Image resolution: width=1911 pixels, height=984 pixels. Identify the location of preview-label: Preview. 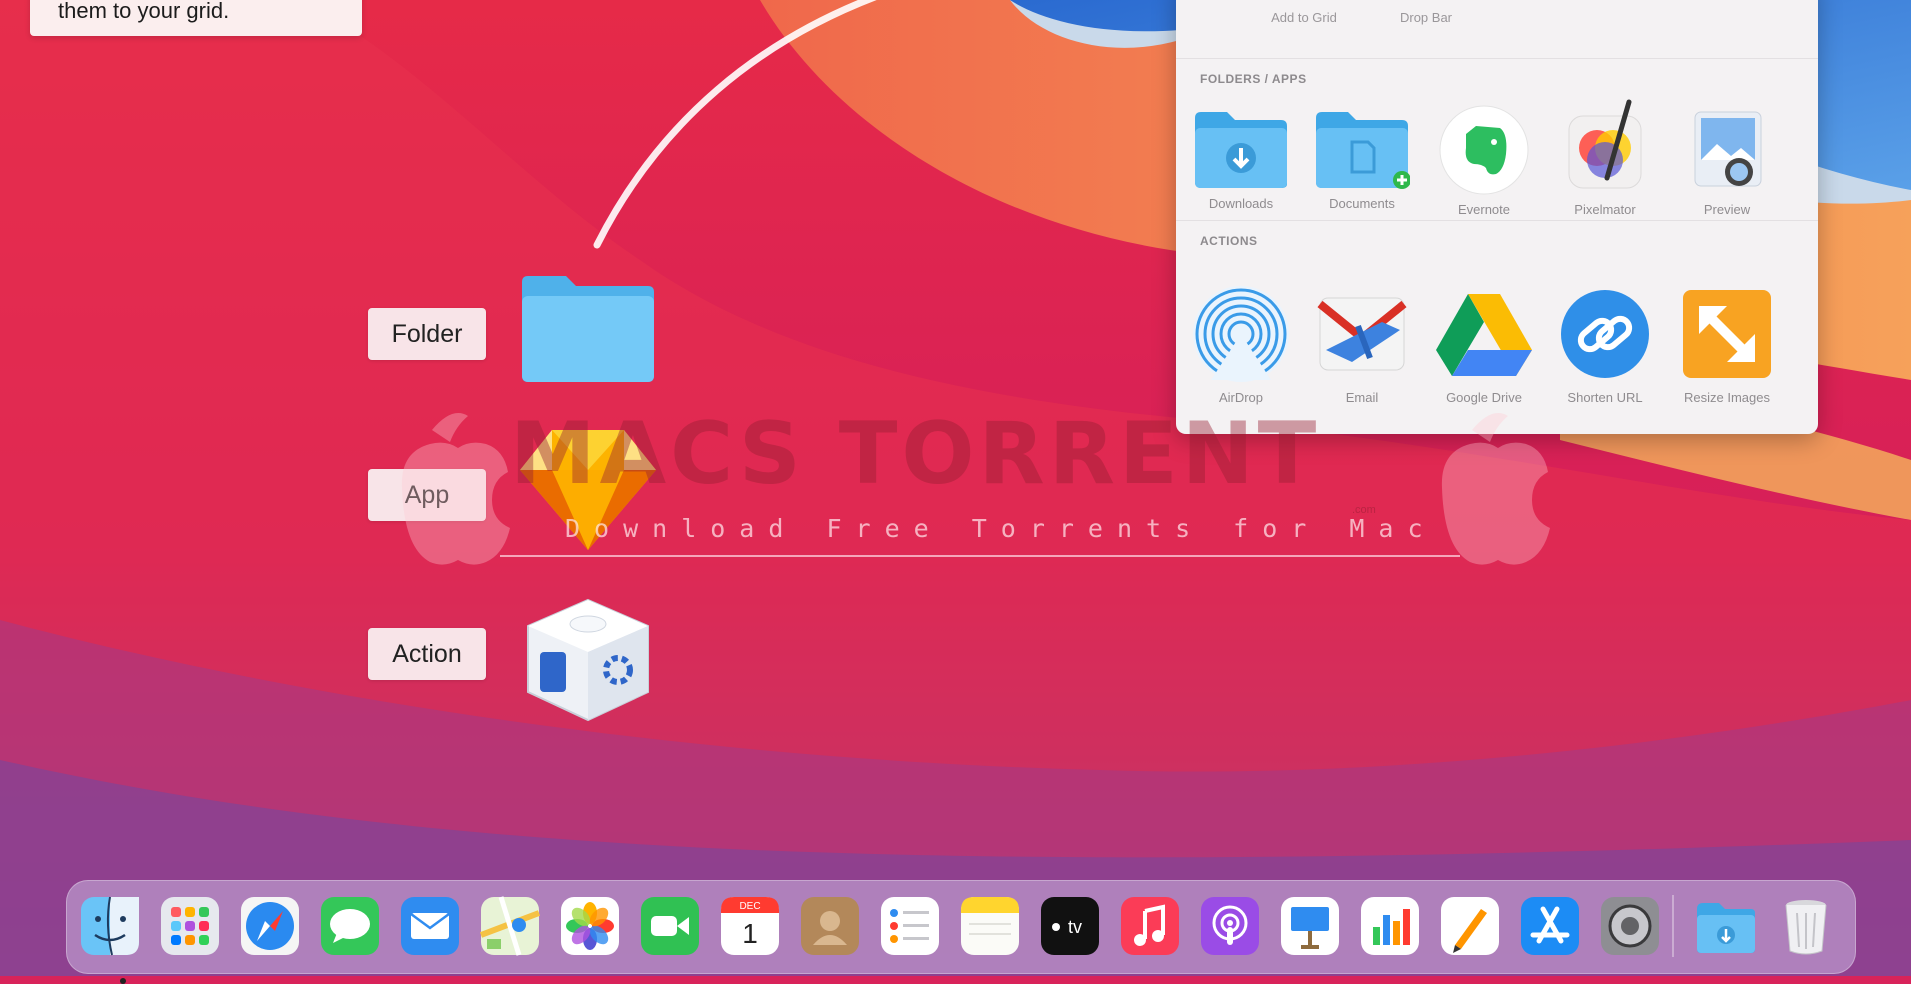
(1727, 209).